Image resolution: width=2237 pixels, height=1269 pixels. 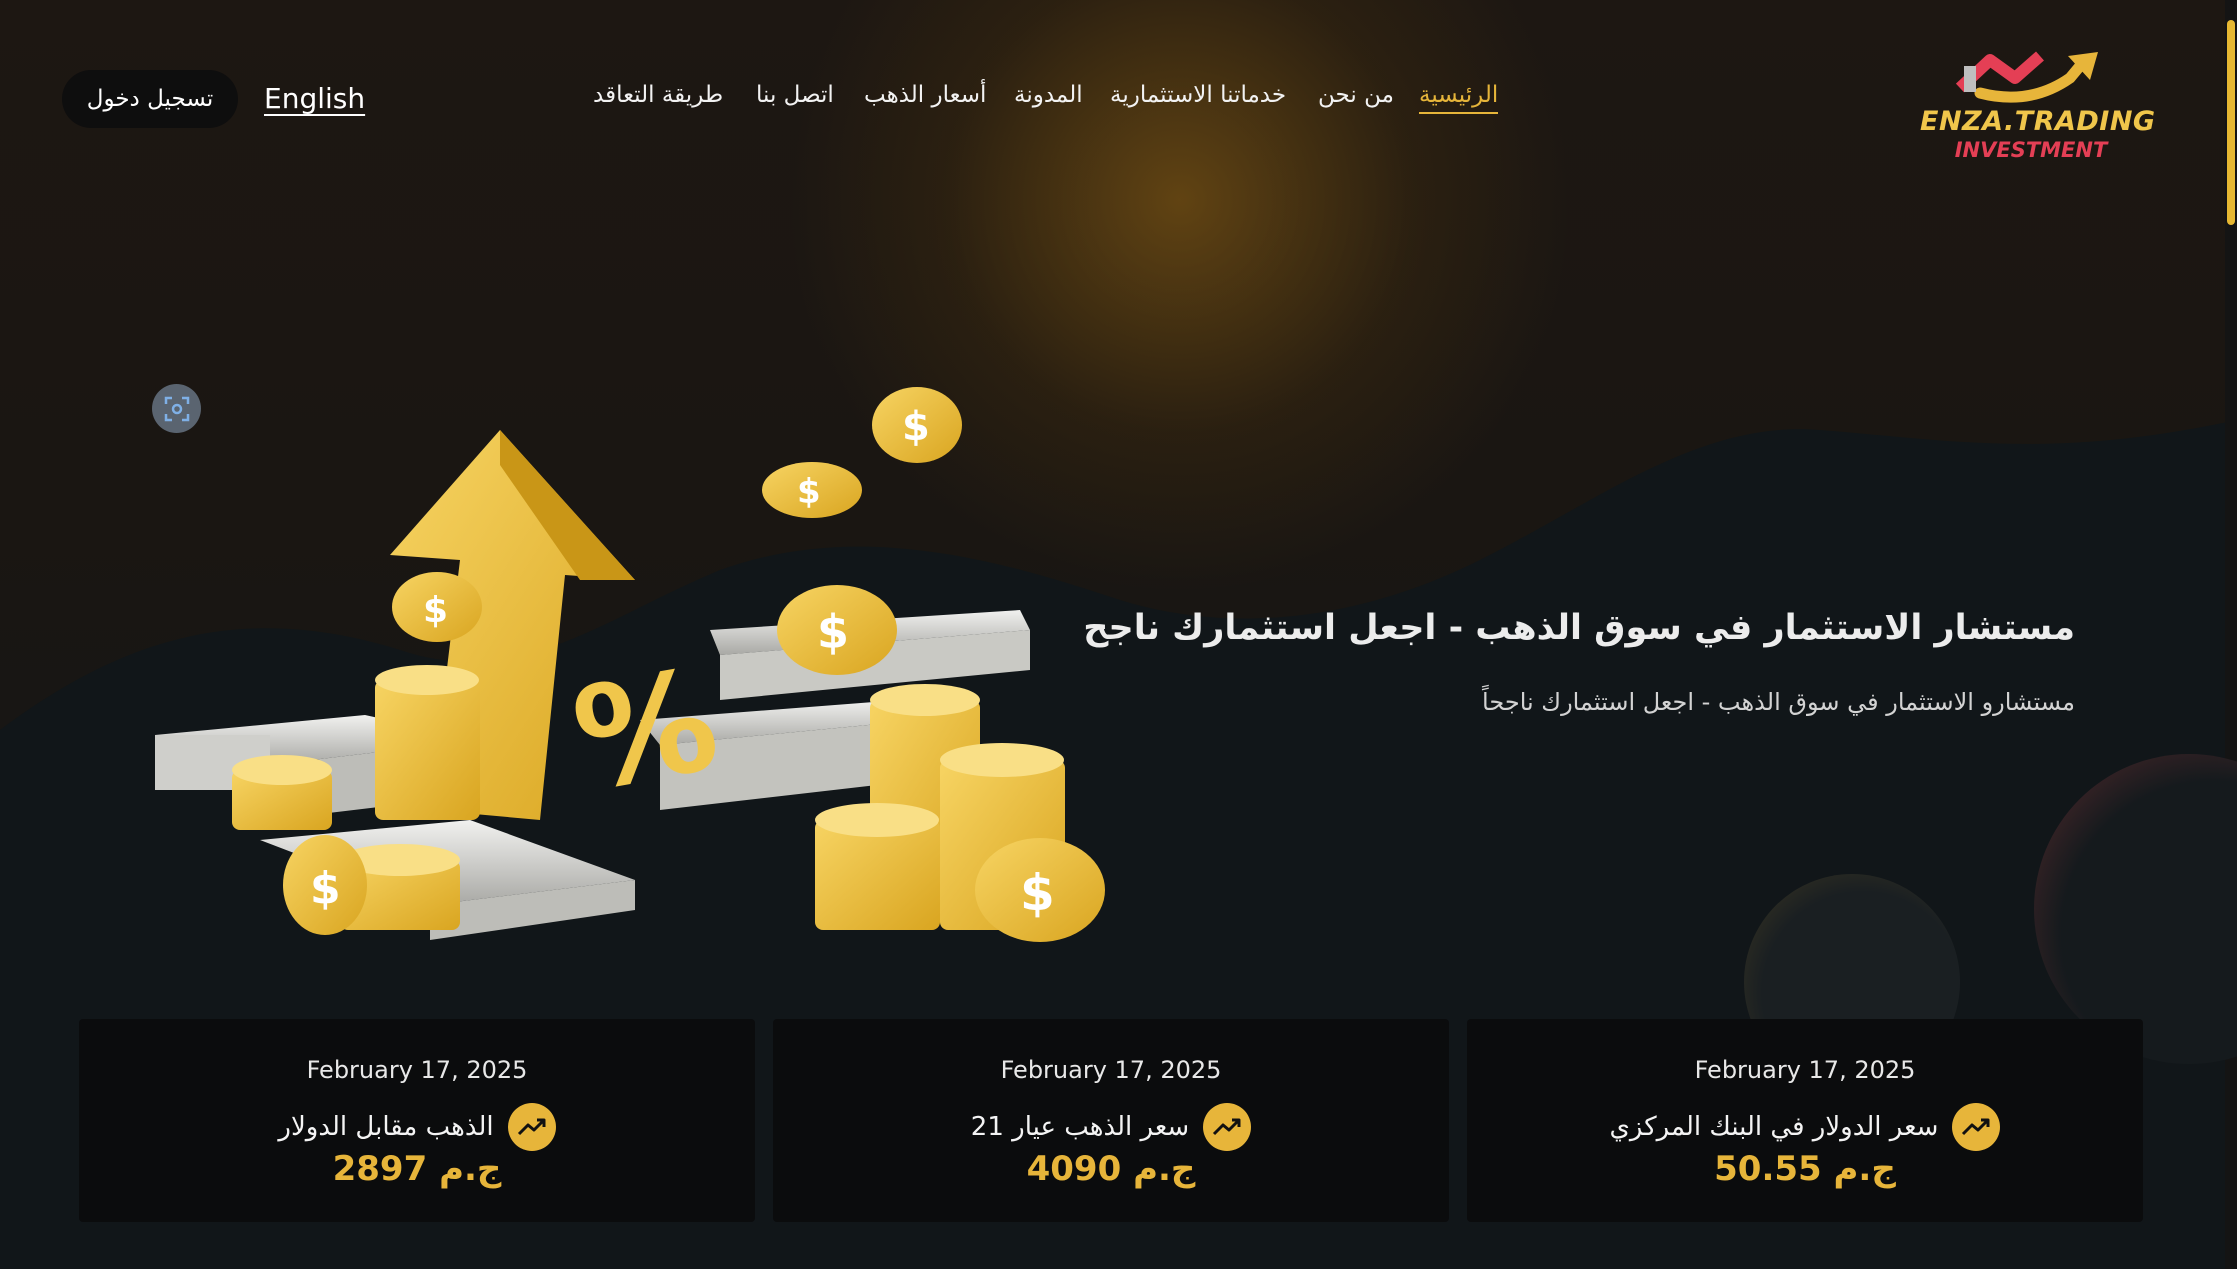 I want to click on card-label-row: سعر الدولار في البنك المركزي, so click(x=1805, y=1127).